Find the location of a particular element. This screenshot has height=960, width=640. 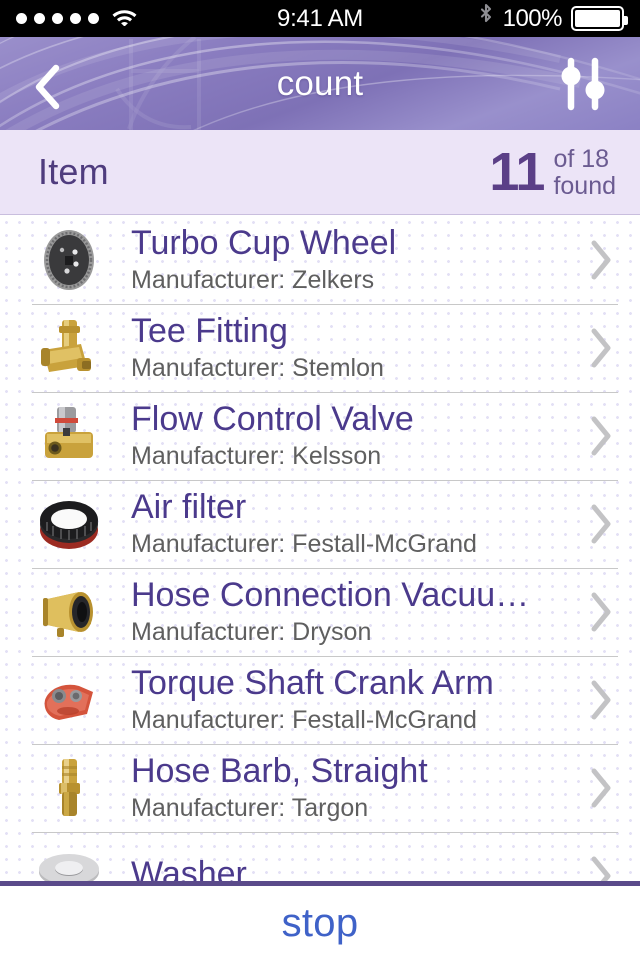

list-item-title: Turbo Cup Wheel is located at coordinates (264, 243).